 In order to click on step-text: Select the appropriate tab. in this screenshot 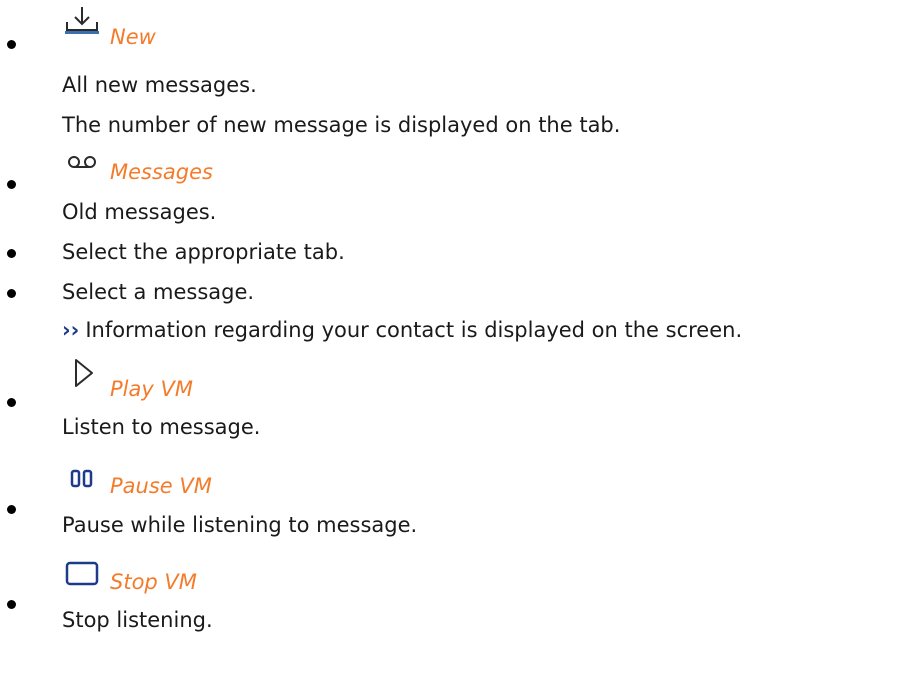, I will do `click(203, 252)`.